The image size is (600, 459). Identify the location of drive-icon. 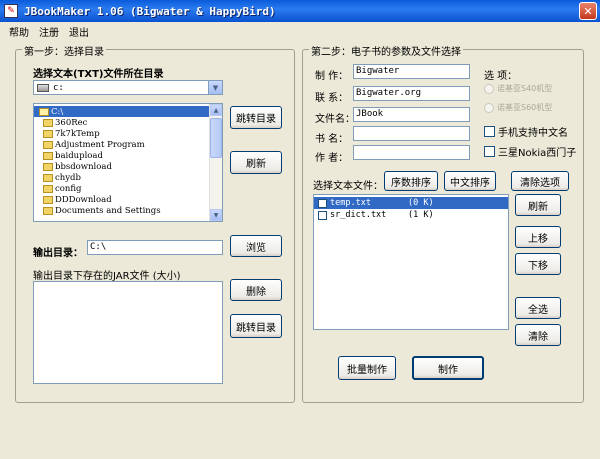
(43, 87).